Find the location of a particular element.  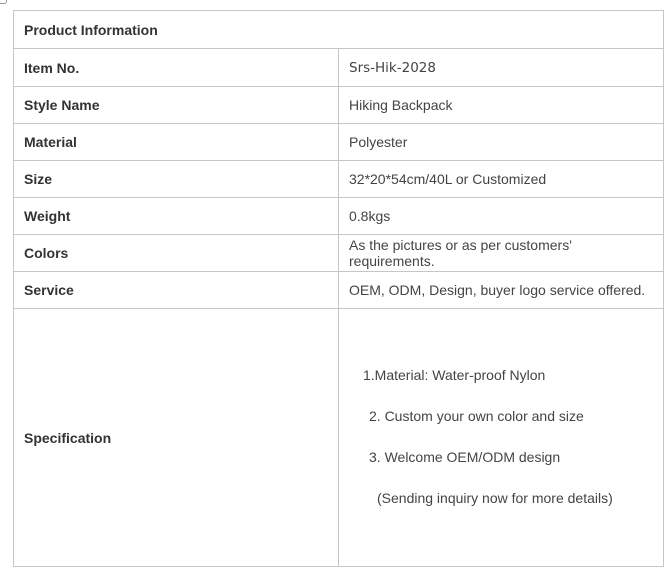

row-label: Colors is located at coordinates (176, 253).